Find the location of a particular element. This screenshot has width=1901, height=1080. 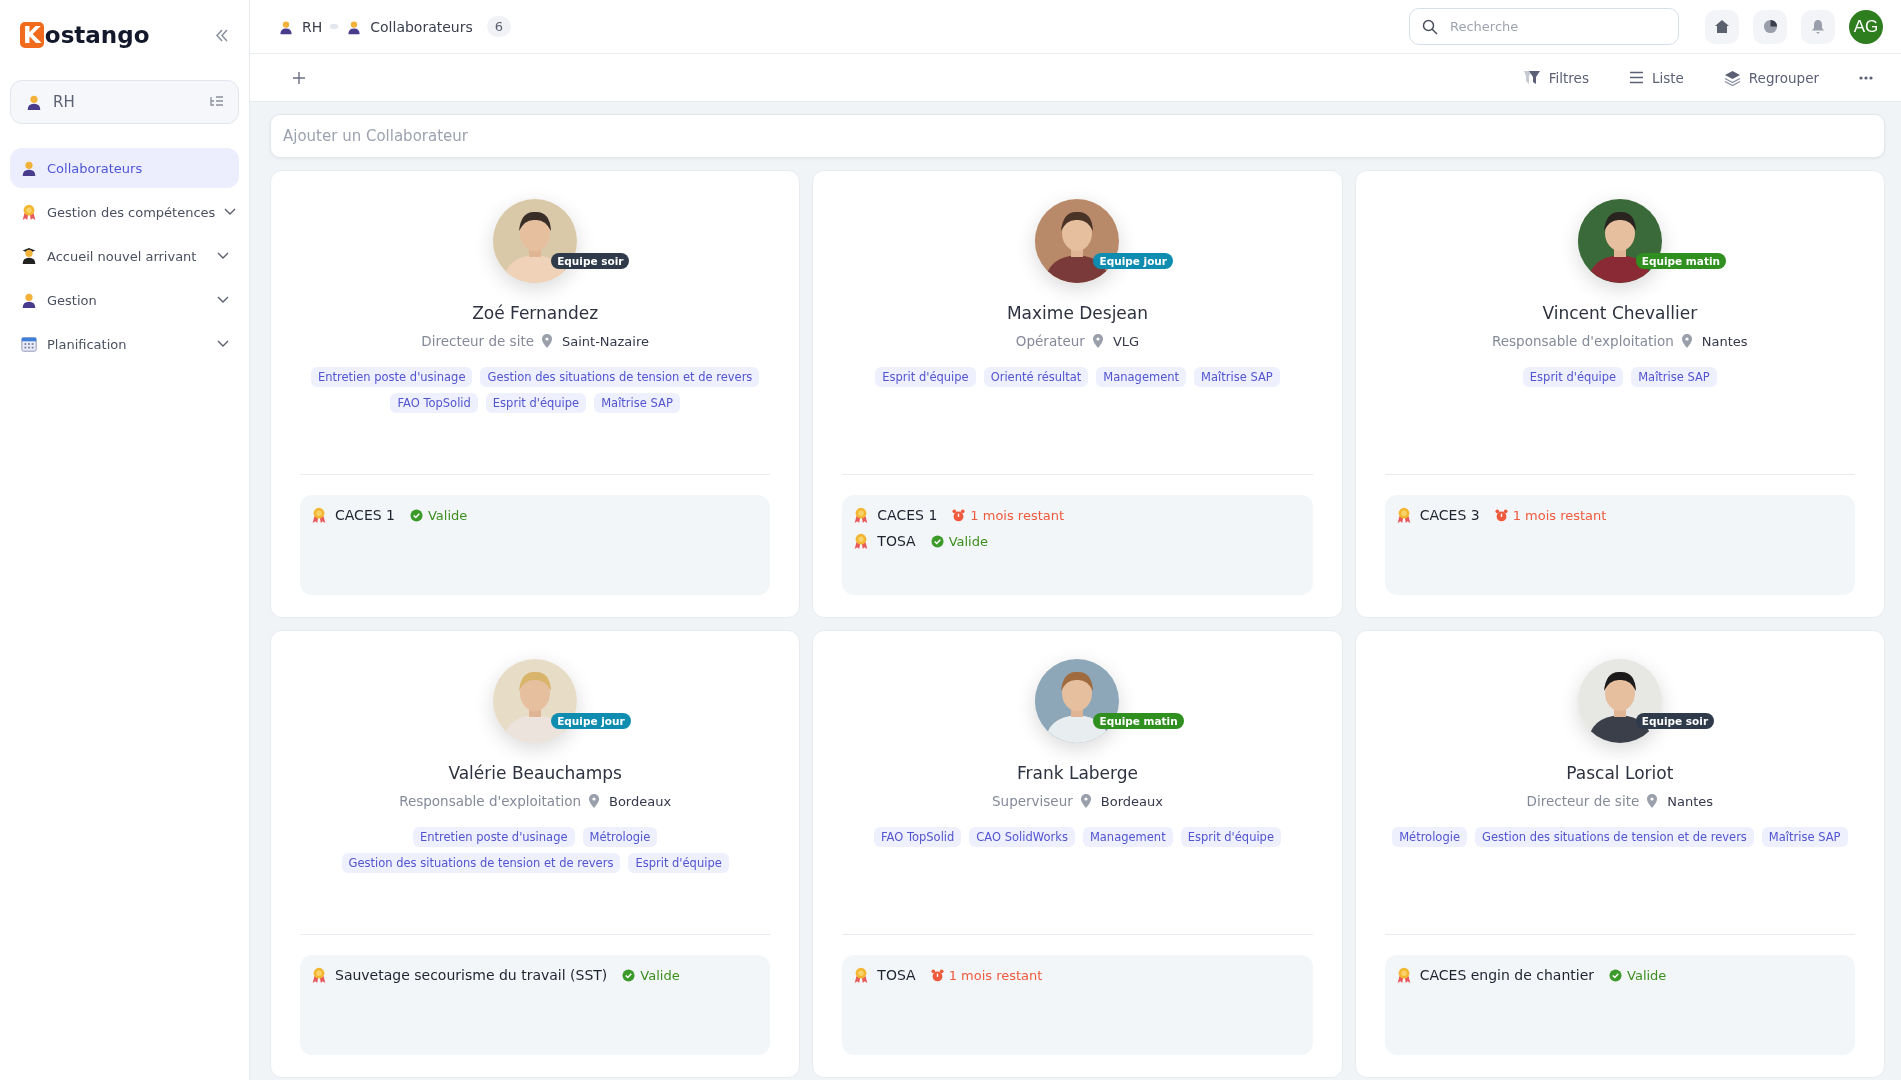

sidebar-item: Accueil nouvel arrivant is located at coordinates (124, 256).